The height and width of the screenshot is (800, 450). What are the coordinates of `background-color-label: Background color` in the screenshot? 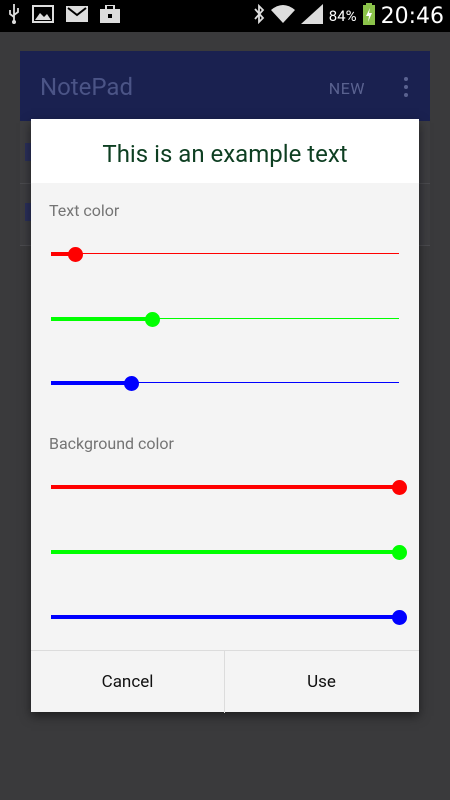 It's located at (111, 443).